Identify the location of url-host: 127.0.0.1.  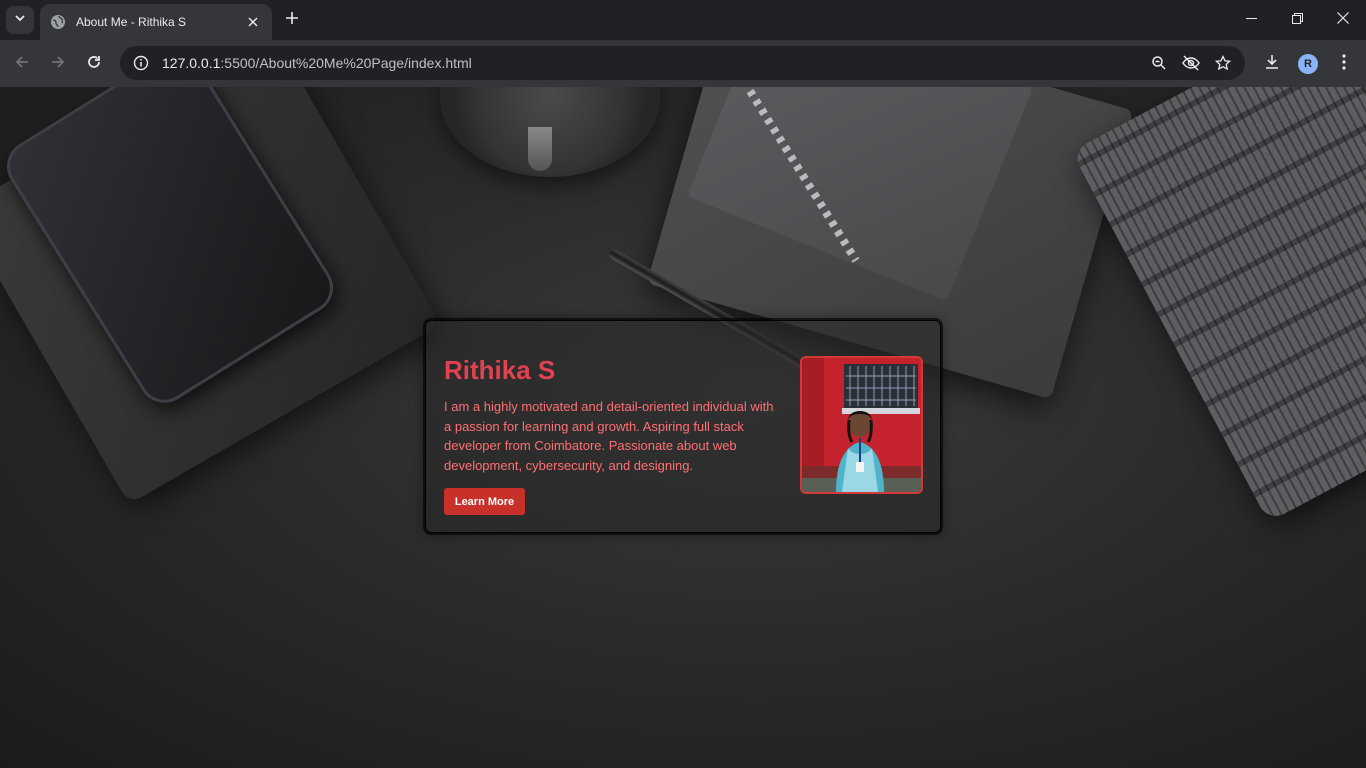
(191, 63).